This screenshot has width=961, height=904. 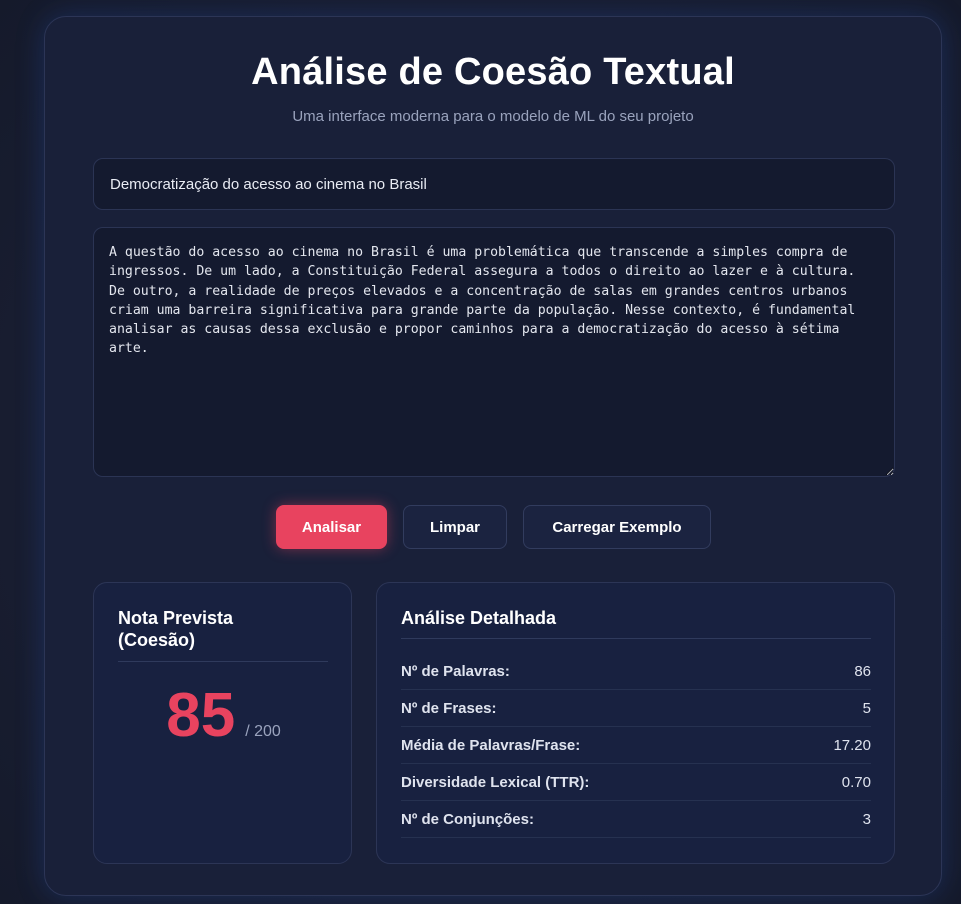 I want to click on stat-label: Nº de Frases:, so click(x=449, y=708).